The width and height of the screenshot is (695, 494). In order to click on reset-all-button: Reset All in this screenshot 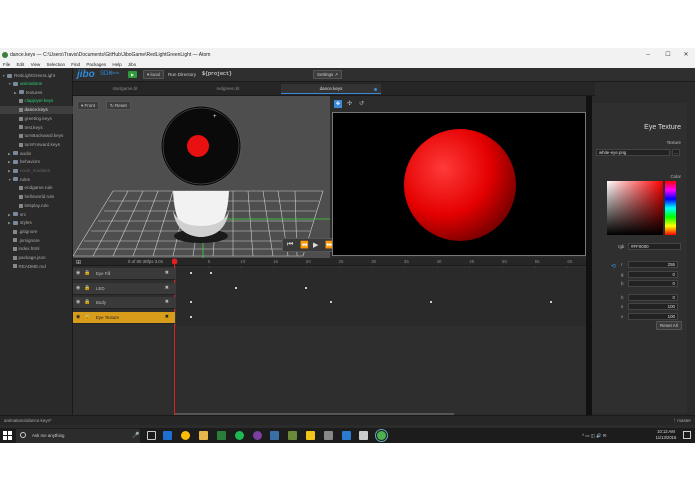, I will do `click(669, 325)`.